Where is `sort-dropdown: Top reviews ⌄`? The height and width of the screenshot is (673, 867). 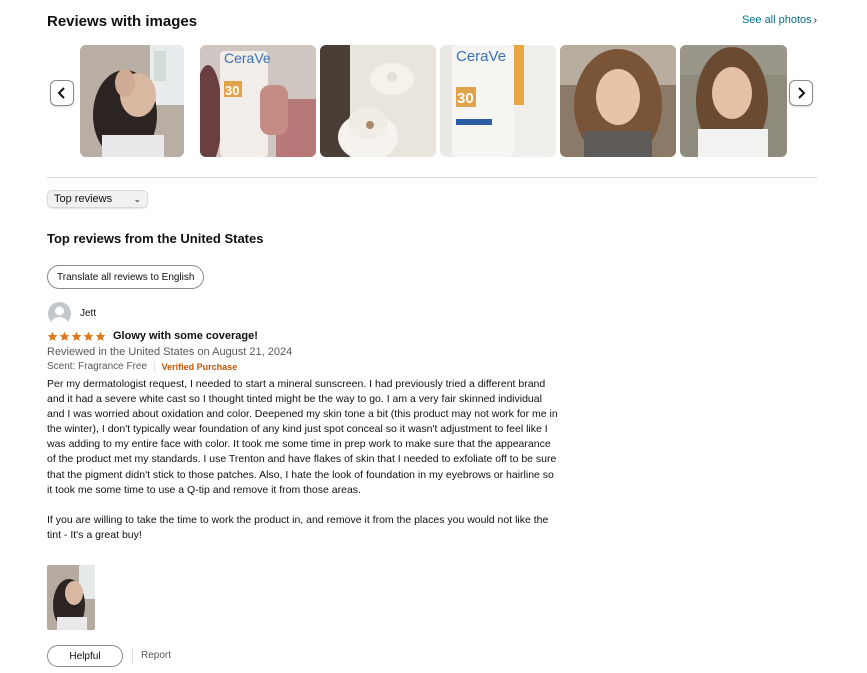 sort-dropdown: Top reviews ⌄ is located at coordinates (97, 199).